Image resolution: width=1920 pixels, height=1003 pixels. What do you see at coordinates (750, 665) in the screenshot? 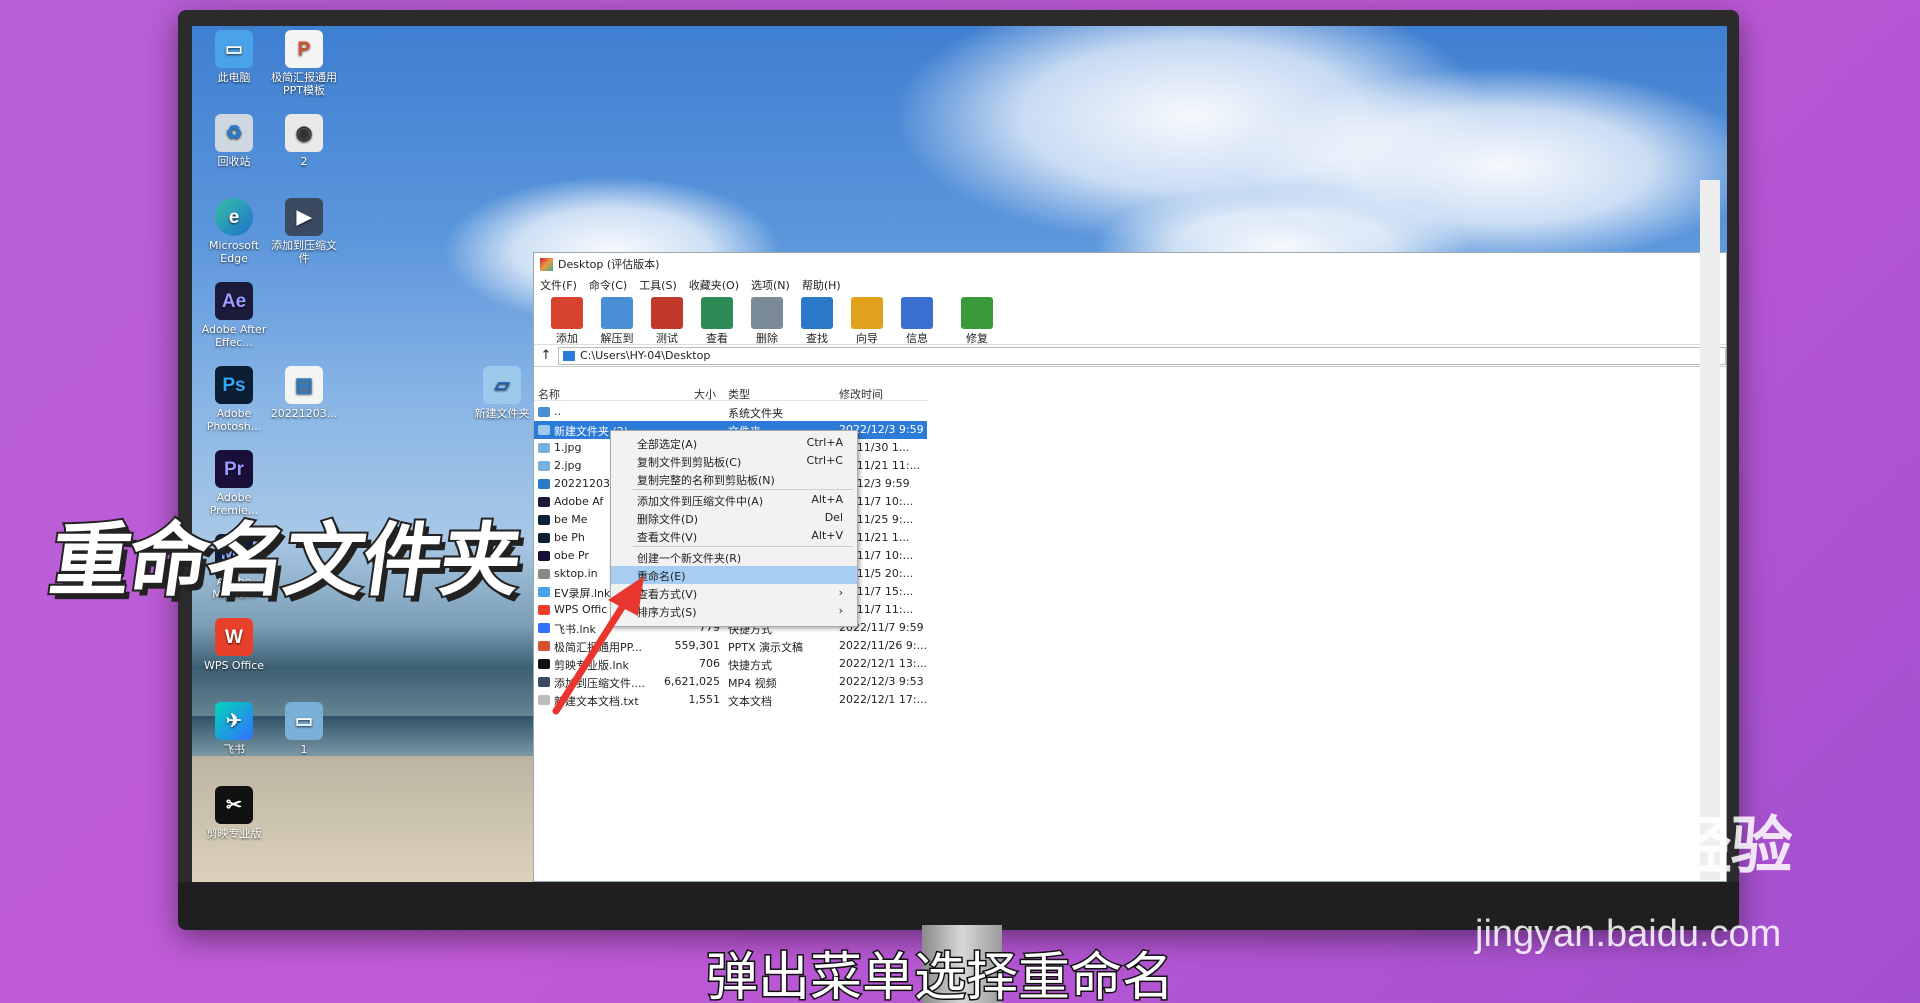
I see `file-type: 快捷方式` at bounding box center [750, 665].